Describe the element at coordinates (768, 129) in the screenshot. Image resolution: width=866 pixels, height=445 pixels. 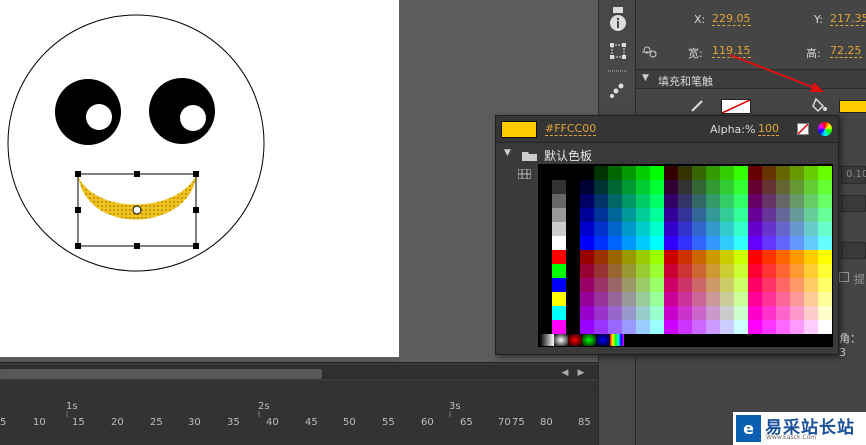
I see `alpha-input: 100` at that location.